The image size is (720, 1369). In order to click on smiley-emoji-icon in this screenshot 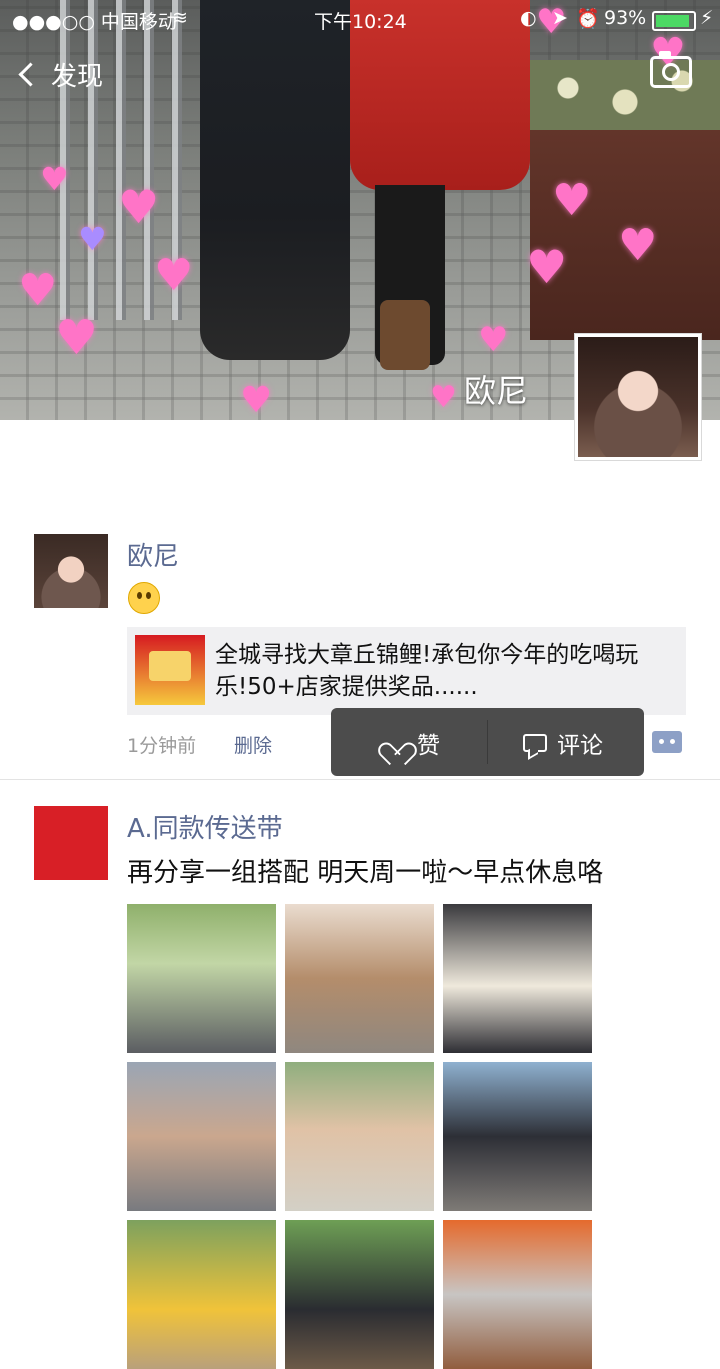, I will do `click(144, 598)`.